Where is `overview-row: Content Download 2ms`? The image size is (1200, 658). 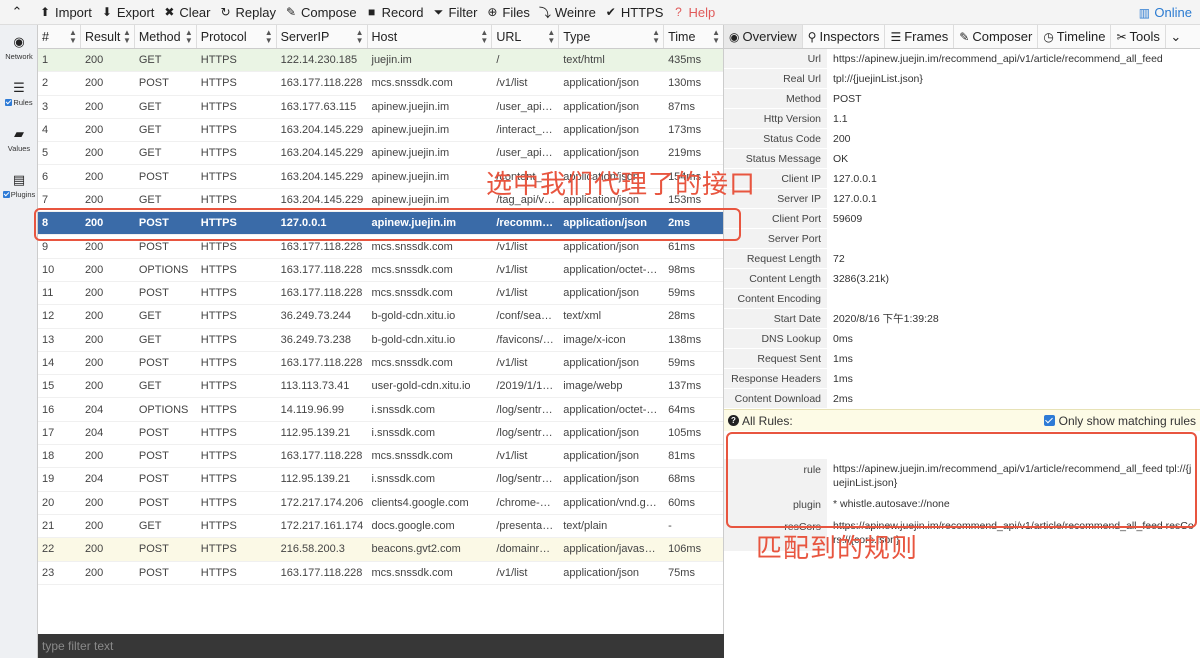
overview-row: Content Download 2ms is located at coordinates (962, 399).